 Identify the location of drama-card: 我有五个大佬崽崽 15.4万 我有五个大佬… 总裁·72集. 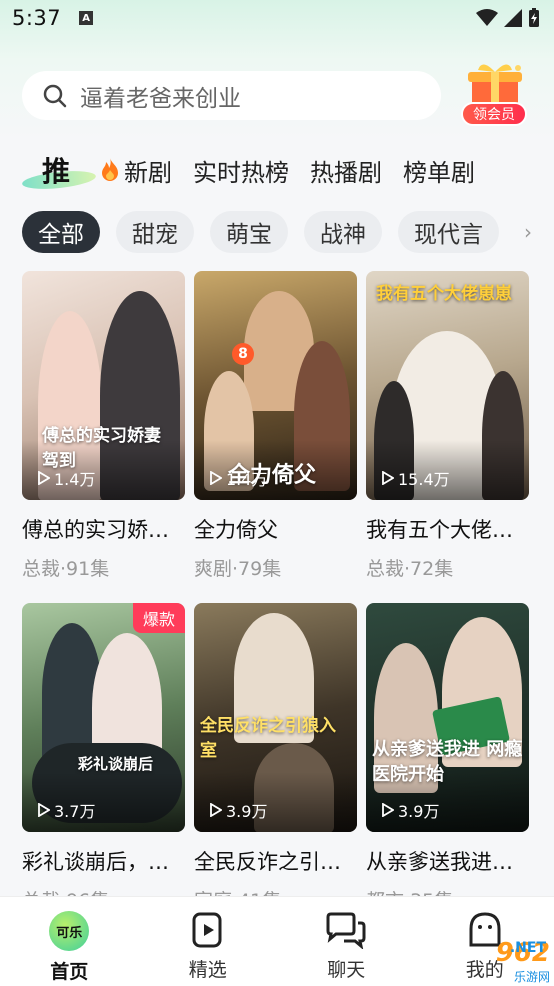
(447, 426).